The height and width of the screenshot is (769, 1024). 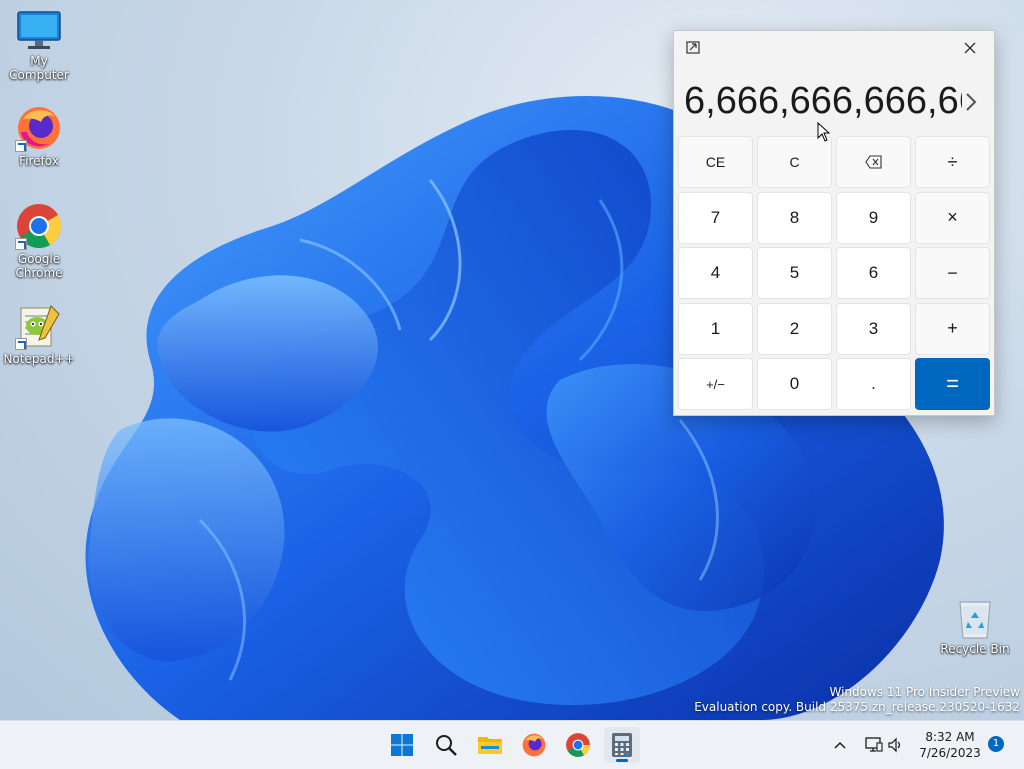 What do you see at coordinates (873, 273) in the screenshot?
I see `digit-6-button: 6` at bounding box center [873, 273].